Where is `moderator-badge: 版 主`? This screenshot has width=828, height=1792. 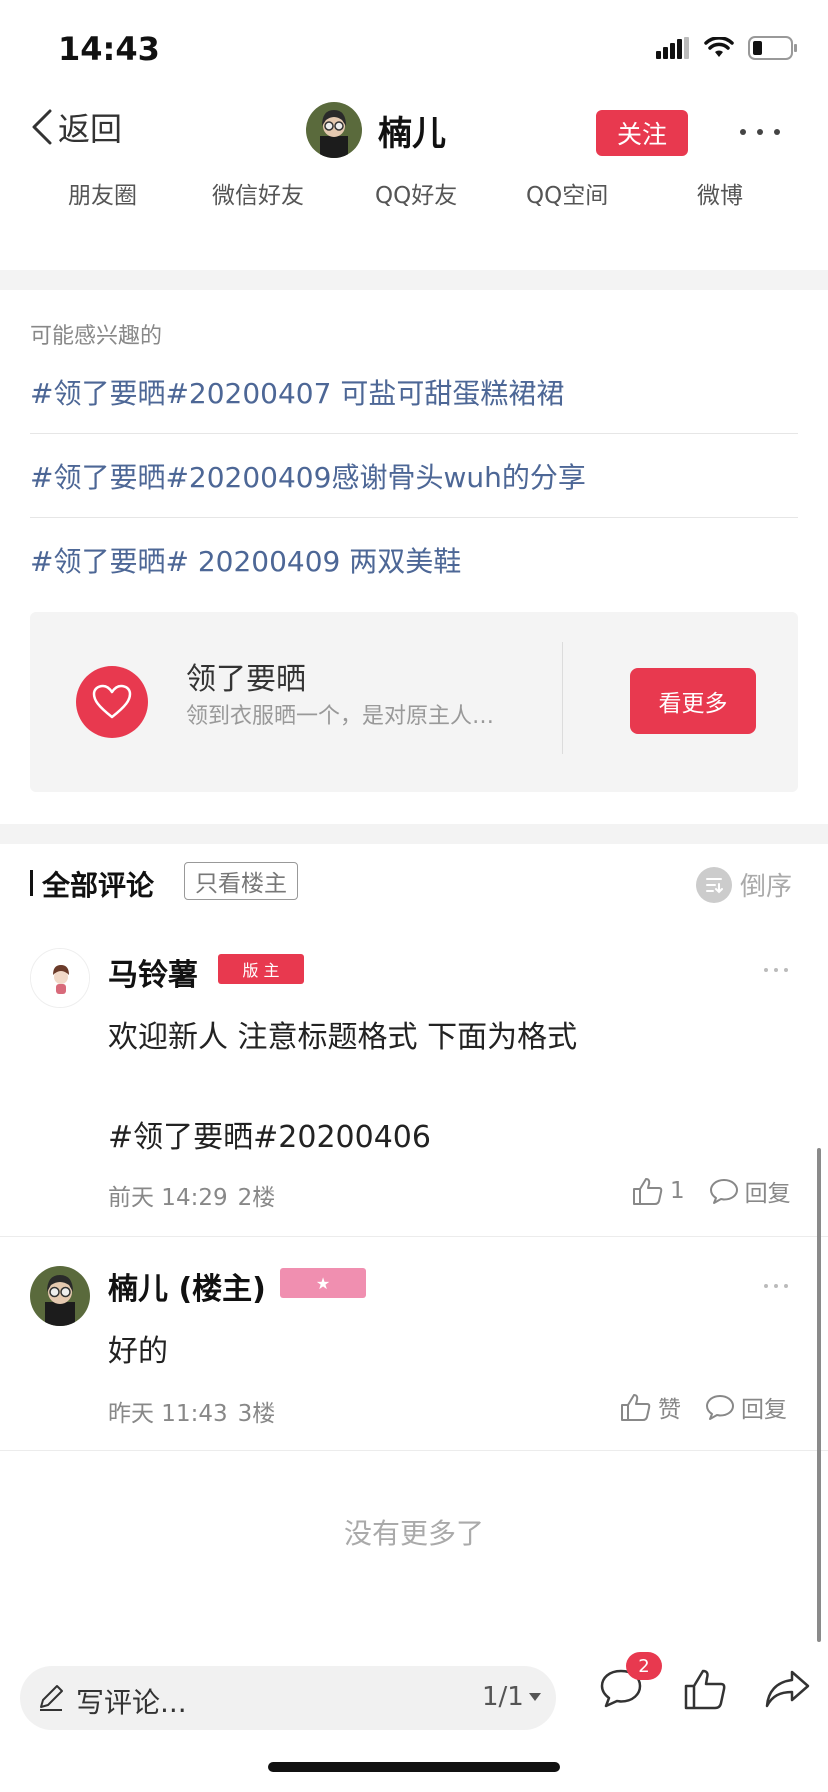
moderator-badge: 版 主 is located at coordinates (261, 969).